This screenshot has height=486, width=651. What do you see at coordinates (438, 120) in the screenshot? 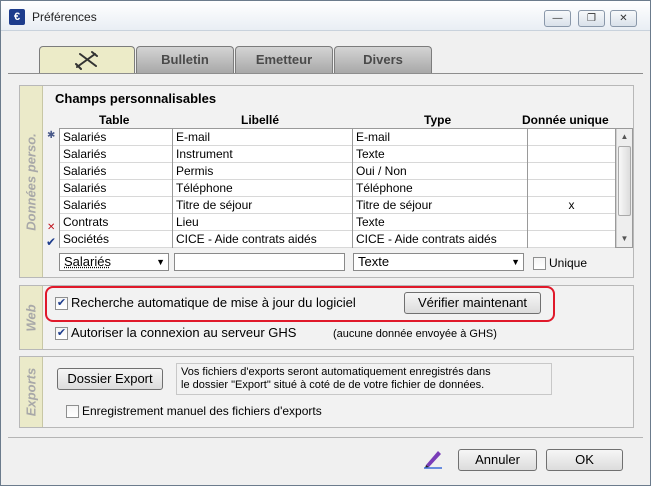
I see `column-header-type: Type` at bounding box center [438, 120].